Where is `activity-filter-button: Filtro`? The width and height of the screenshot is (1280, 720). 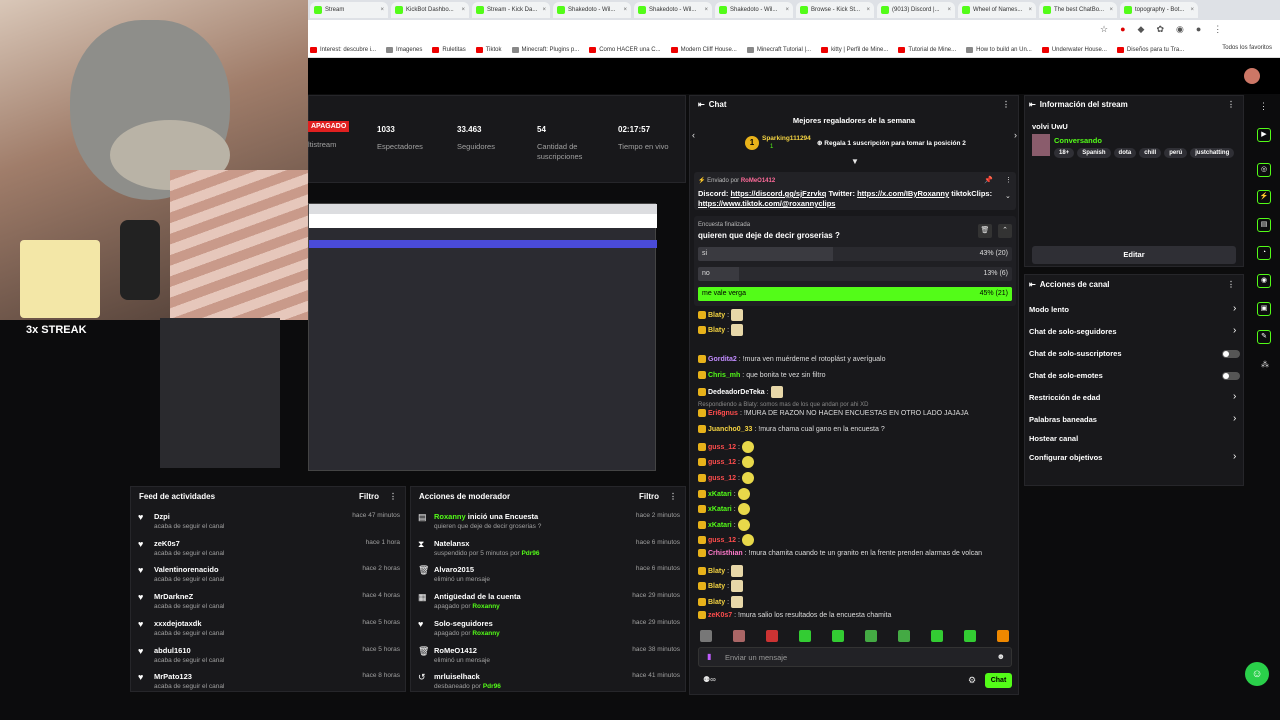
activity-filter-button: Filtro is located at coordinates (369, 496).